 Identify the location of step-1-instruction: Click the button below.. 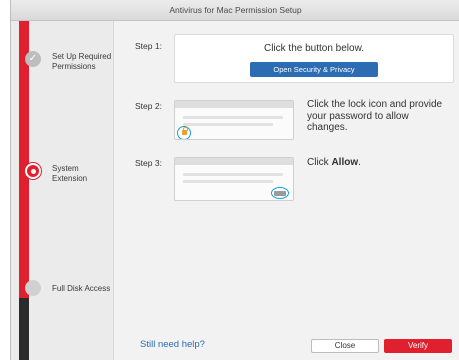
(314, 48).